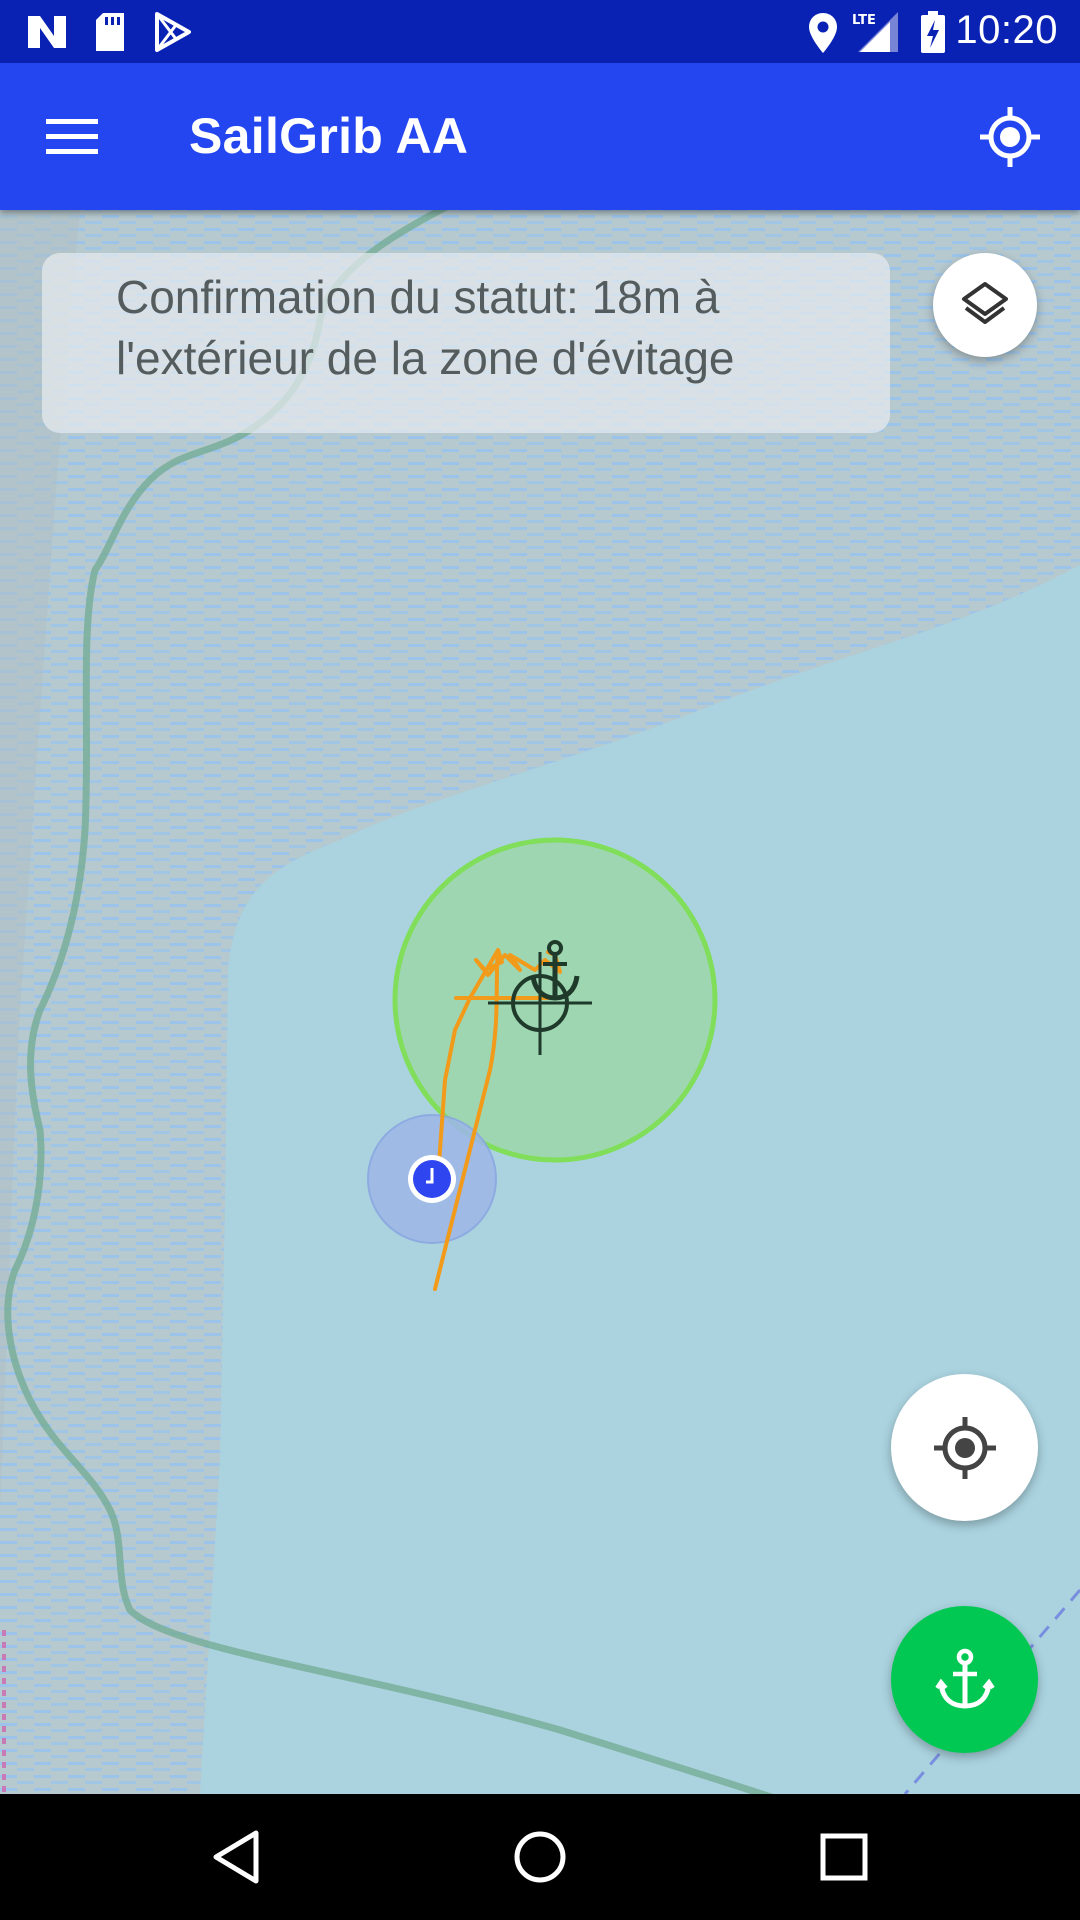 Image resolution: width=1080 pixels, height=1920 pixels. I want to click on lte-signal-icon: LTE, so click(875, 32).